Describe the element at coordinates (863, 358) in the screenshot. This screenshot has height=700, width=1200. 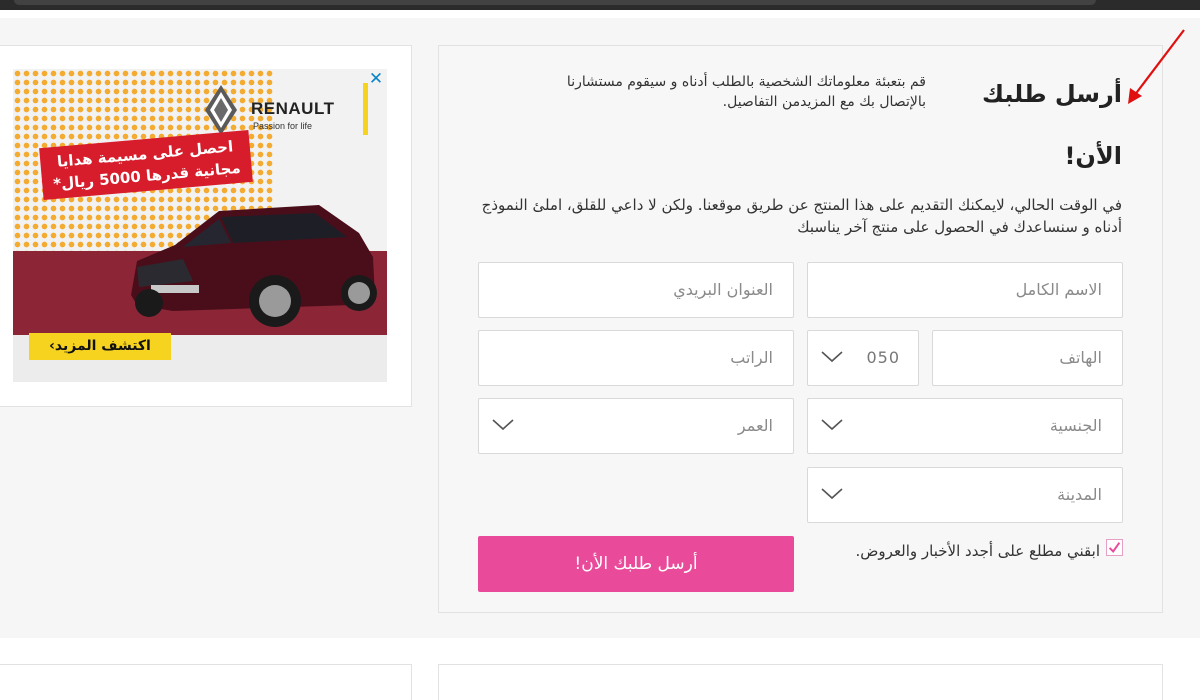
I see `phone-prefix-select: 050` at that location.